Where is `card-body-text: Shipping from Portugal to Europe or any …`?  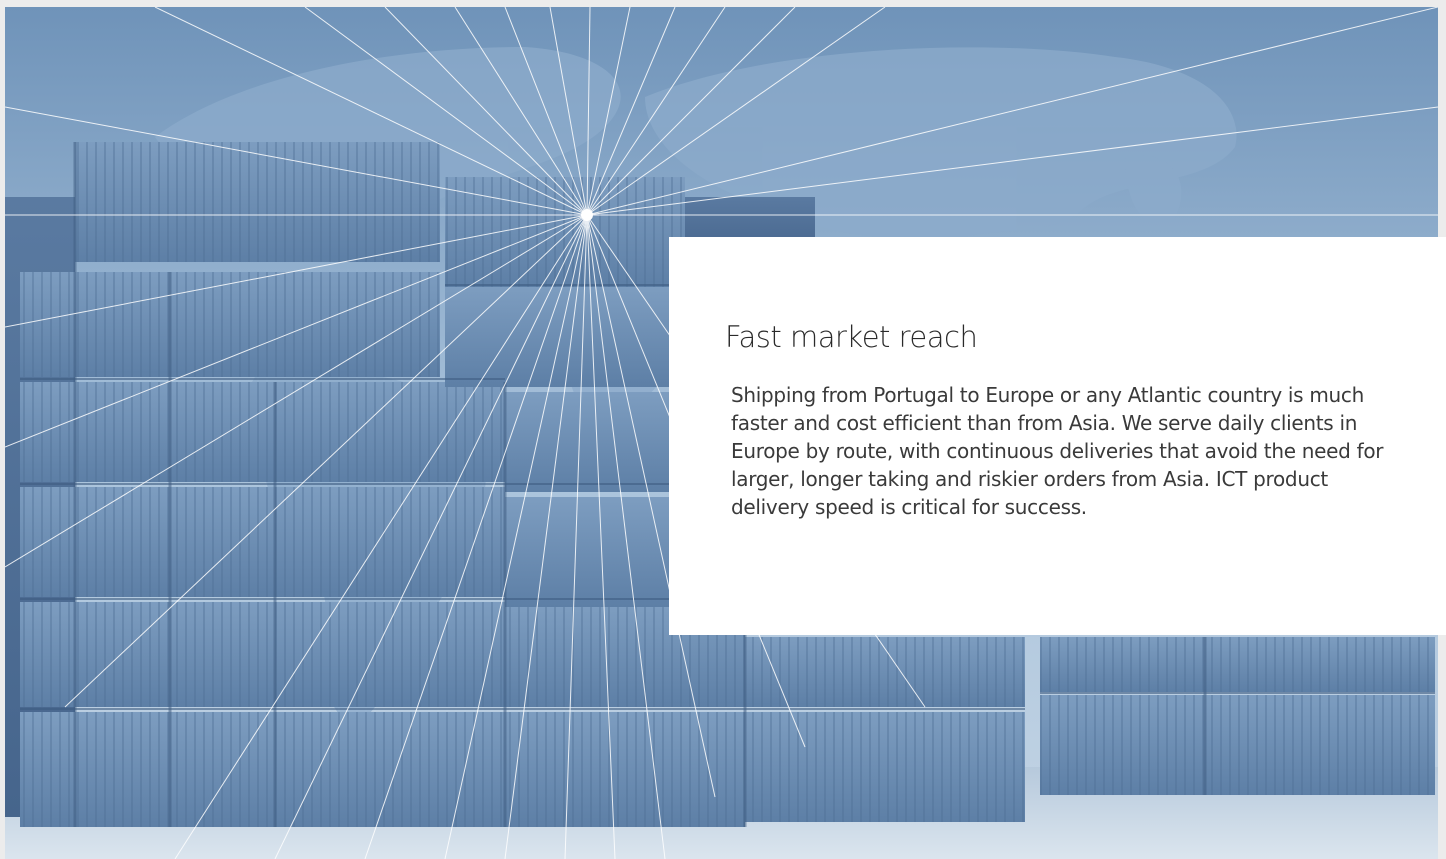
card-body-text: Shipping from Portugal to Europe or any … is located at coordinates (1057, 451).